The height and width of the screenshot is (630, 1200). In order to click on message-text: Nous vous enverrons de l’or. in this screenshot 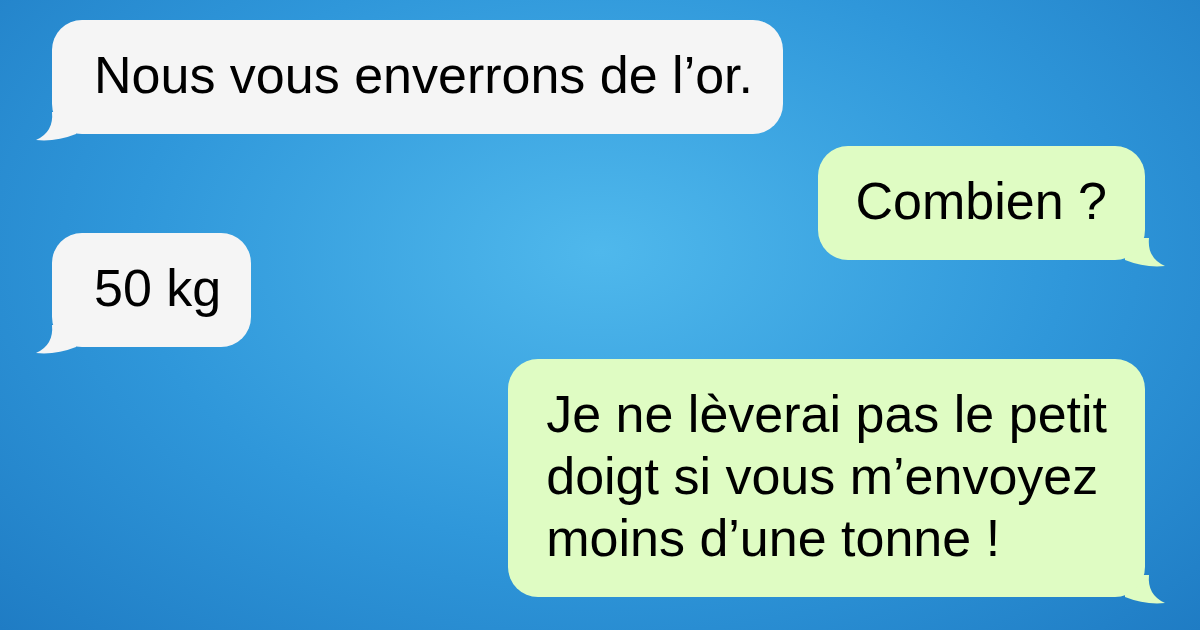, I will do `click(423, 75)`.